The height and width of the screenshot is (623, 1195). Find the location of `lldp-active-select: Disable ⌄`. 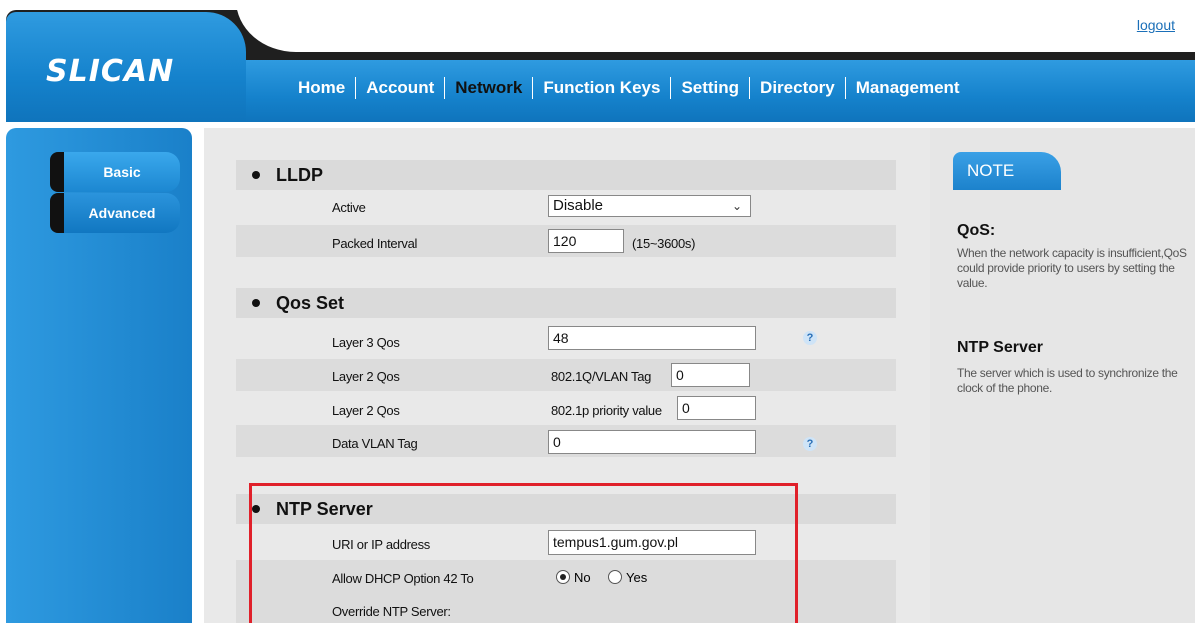

lldp-active-select: Disable ⌄ is located at coordinates (649, 206).